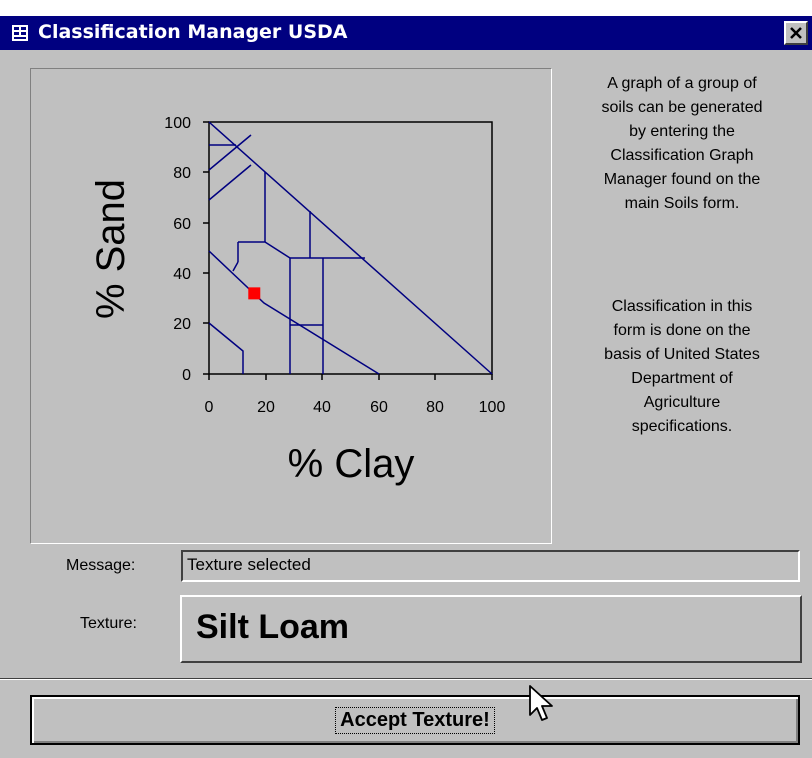  What do you see at coordinates (182, 324) in the screenshot?
I see `y-tick-label: 20` at bounding box center [182, 324].